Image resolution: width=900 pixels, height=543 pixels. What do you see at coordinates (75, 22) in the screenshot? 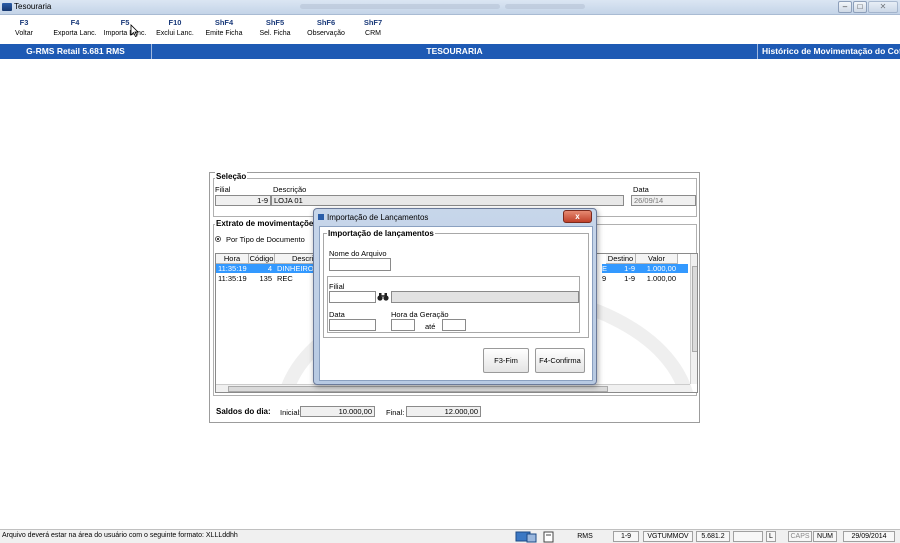
I see `fkey-code: F4` at bounding box center [75, 22].